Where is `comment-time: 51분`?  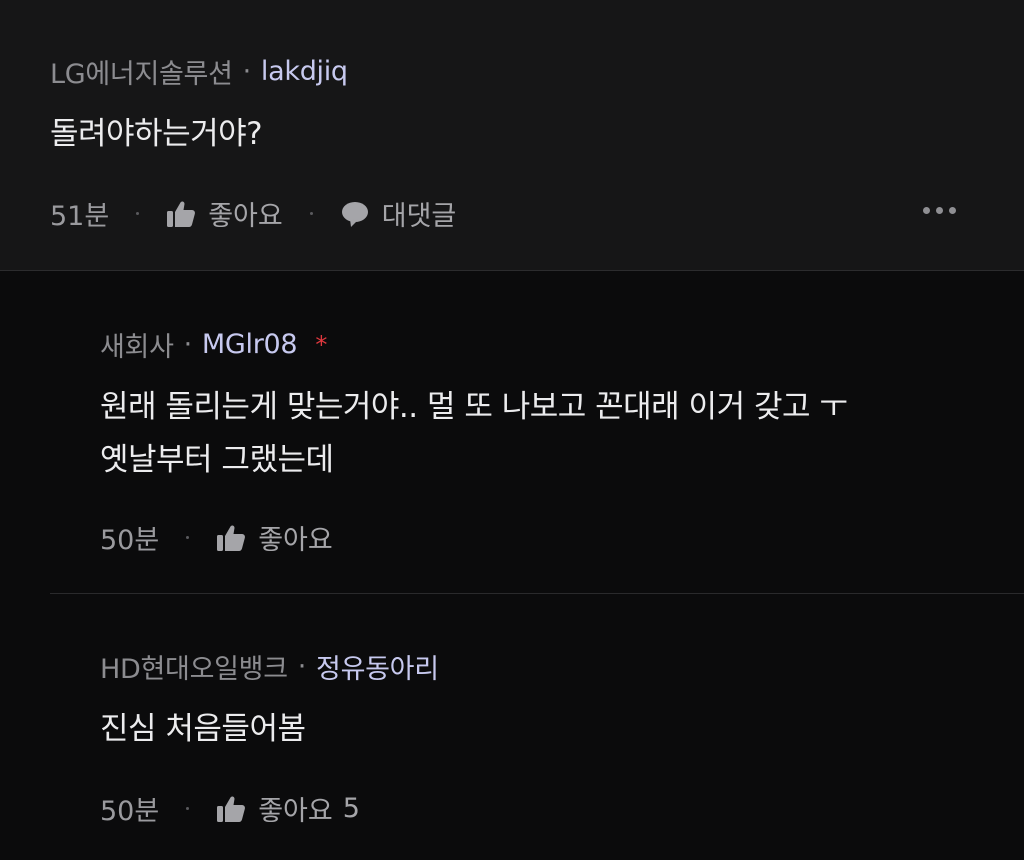
comment-time: 51분 is located at coordinates (80, 216).